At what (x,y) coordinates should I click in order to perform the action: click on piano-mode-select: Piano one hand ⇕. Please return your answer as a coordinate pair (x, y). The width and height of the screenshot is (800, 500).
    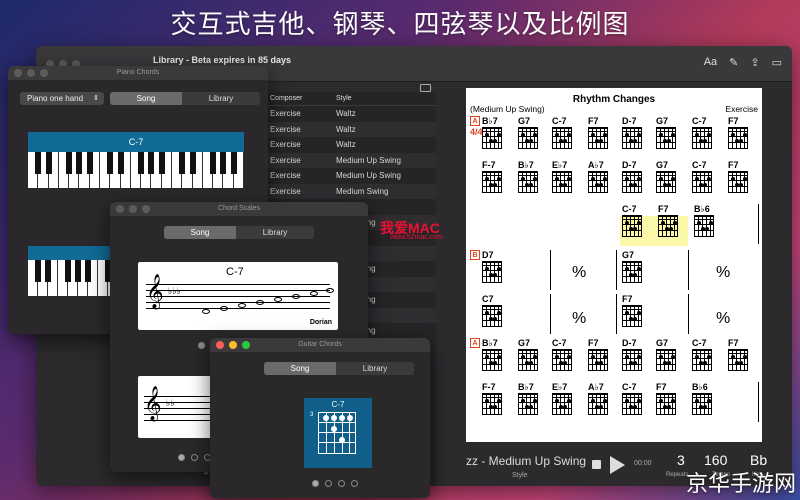
    Looking at the image, I should click on (62, 98).